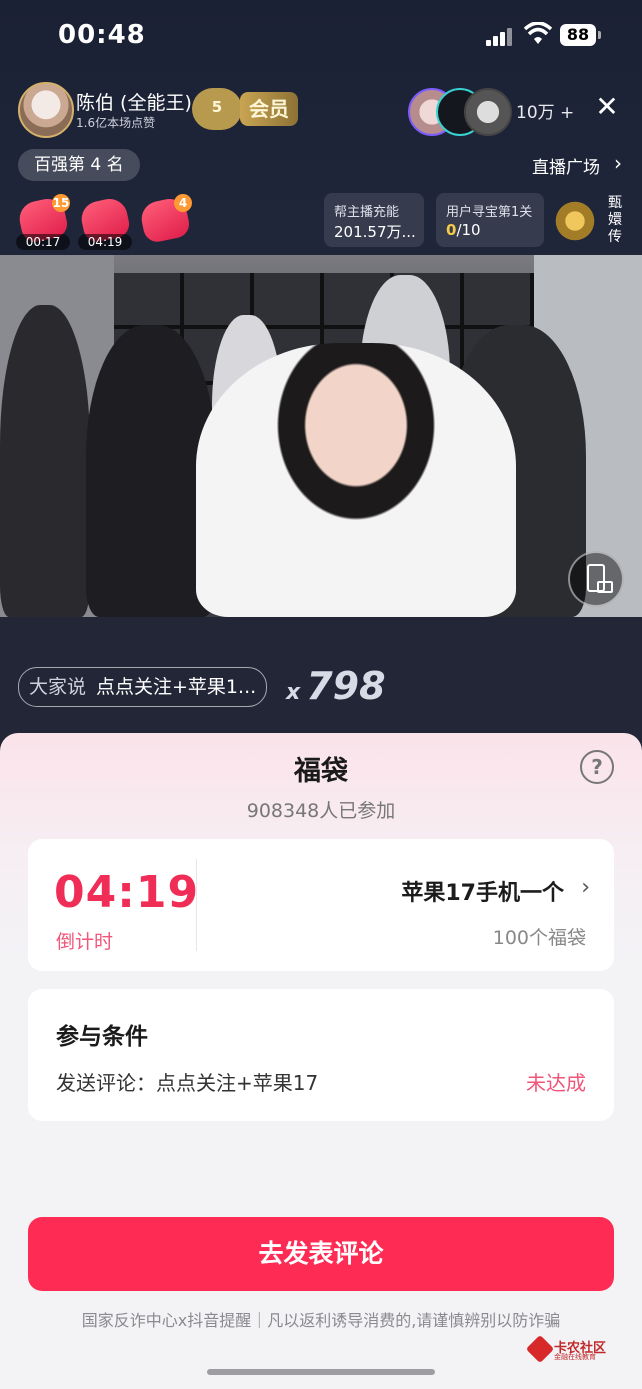 This screenshot has width=642, height=1389. Describe the element at coordinates (43, 222) in the screenshot. I see `lucky-bag-button: 15 00:17` at that location.